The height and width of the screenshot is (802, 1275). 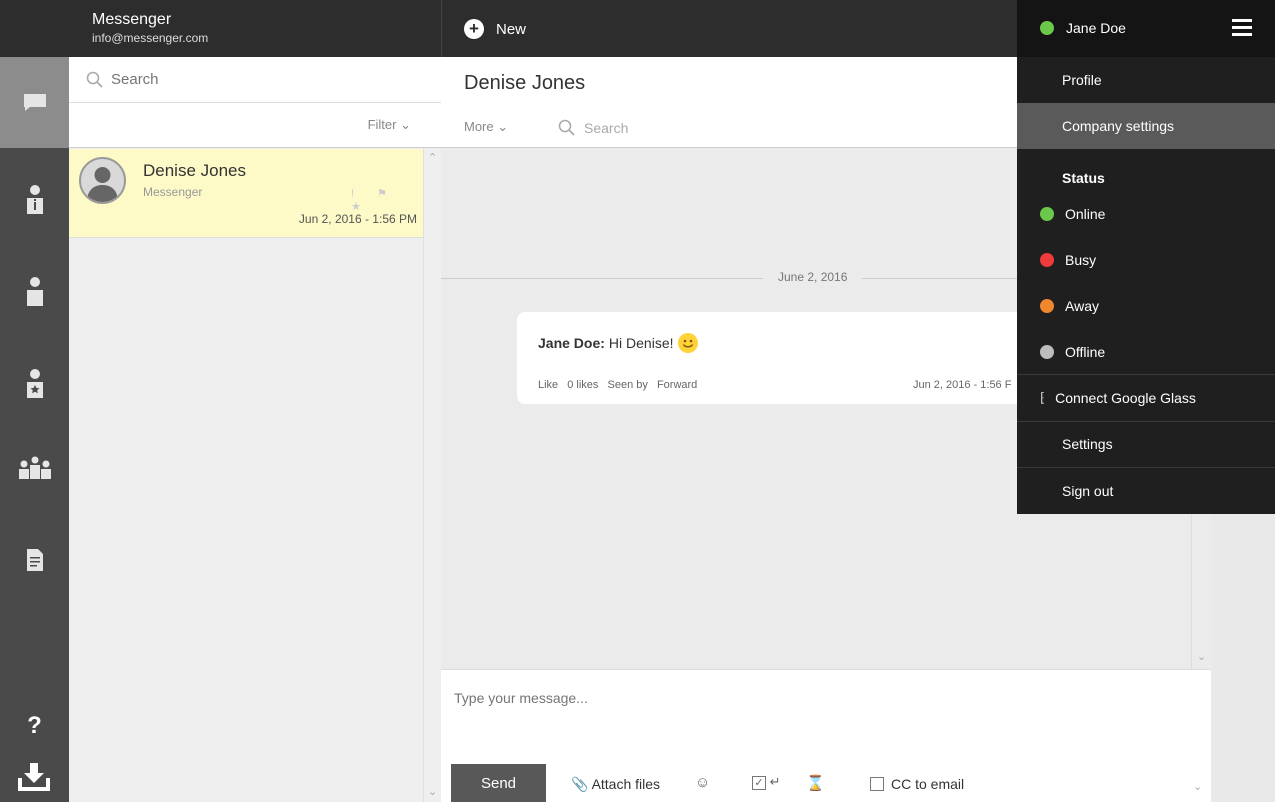 What do you see at coordinates (1125, 398) in the screenshot?
I see `glass-label: Connect Google Glass` at bounding box center [1125, 398].